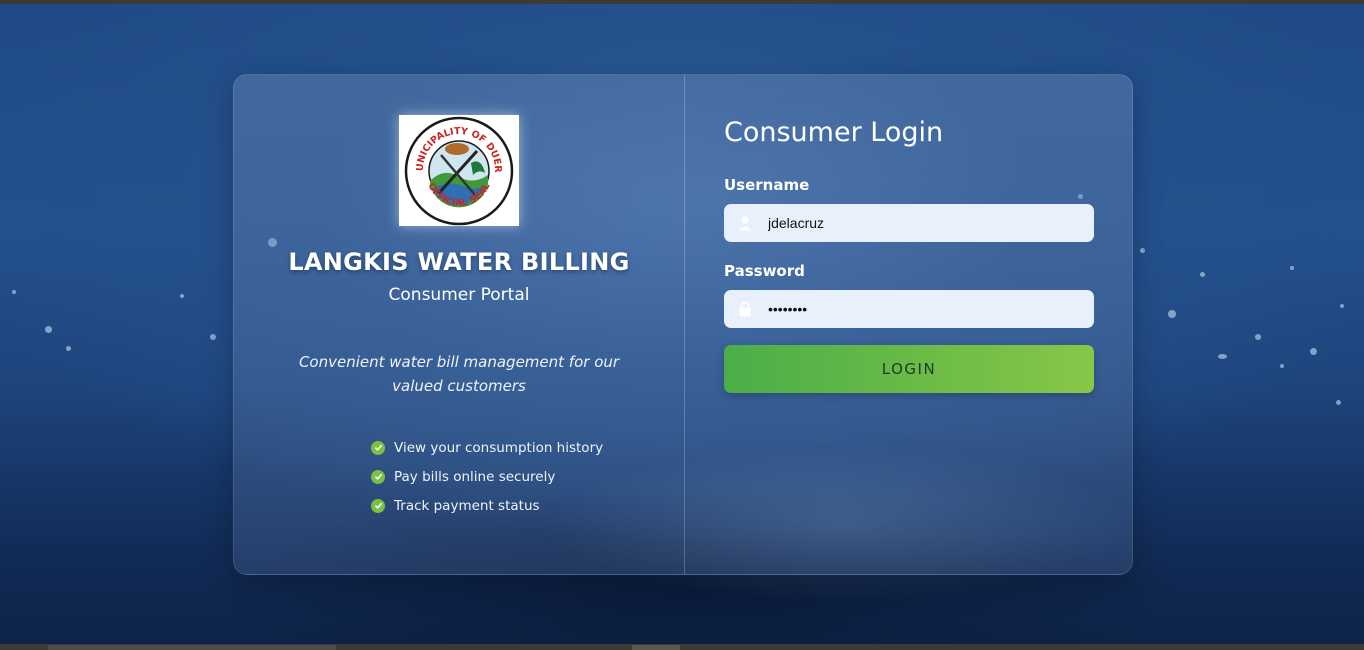 This screenshot has height=650, width=1364. What do you see at coordinates (682, 647) in the screenshot?
I see `bottom-window-edge` at bounding box center [682, 647].